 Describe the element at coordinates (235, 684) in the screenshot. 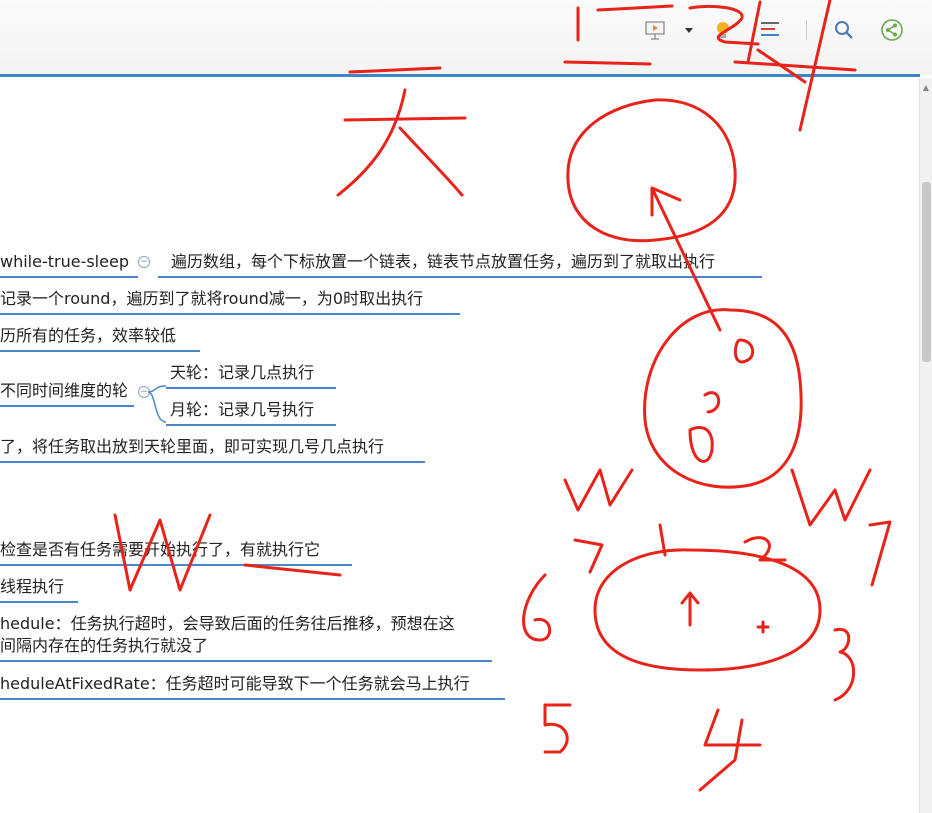

I see `node-fixed-rate: heduleAtFixedRate：任务超时可能导致下一个任务就会马上执行` at that location.